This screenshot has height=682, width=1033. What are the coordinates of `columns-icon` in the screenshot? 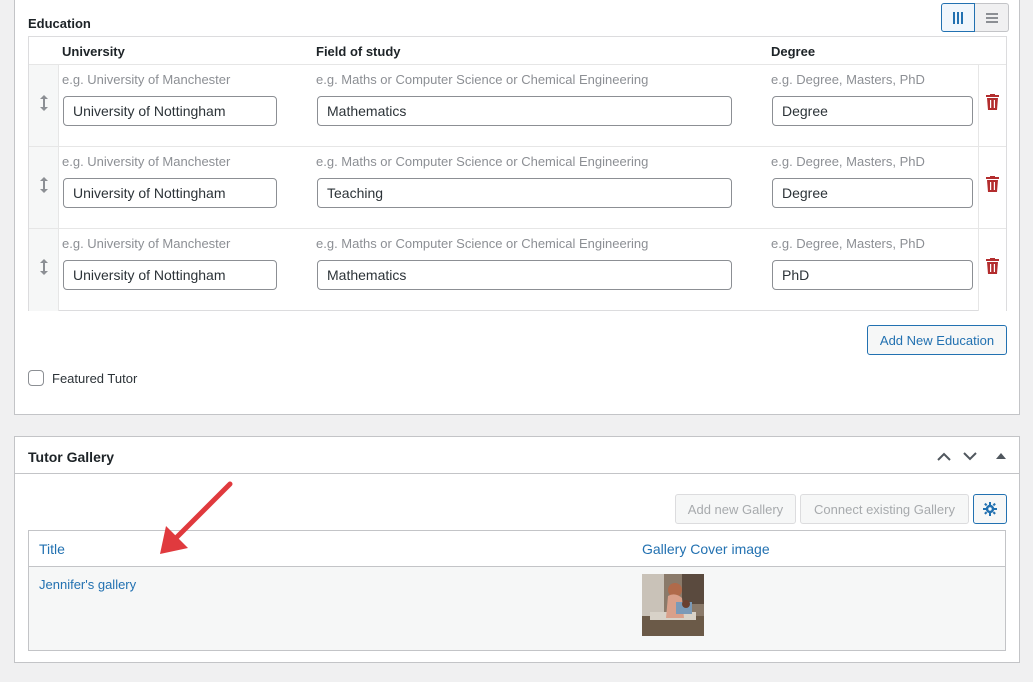 It's located at (958, 17).